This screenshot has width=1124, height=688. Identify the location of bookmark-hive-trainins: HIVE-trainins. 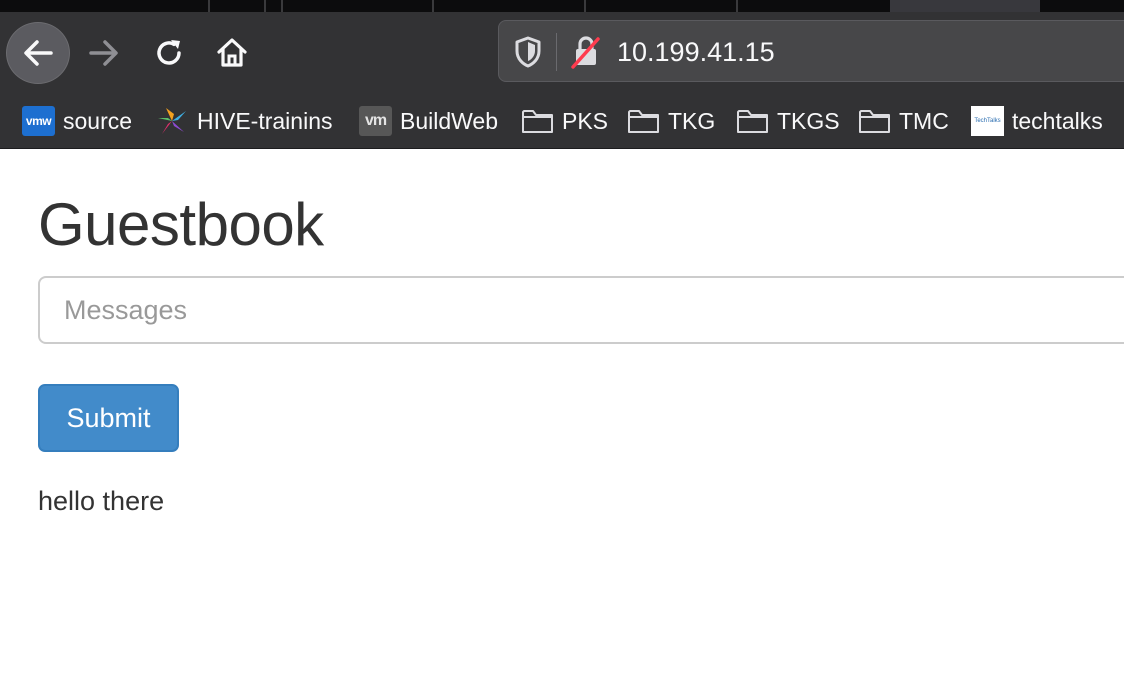
(244, 121).